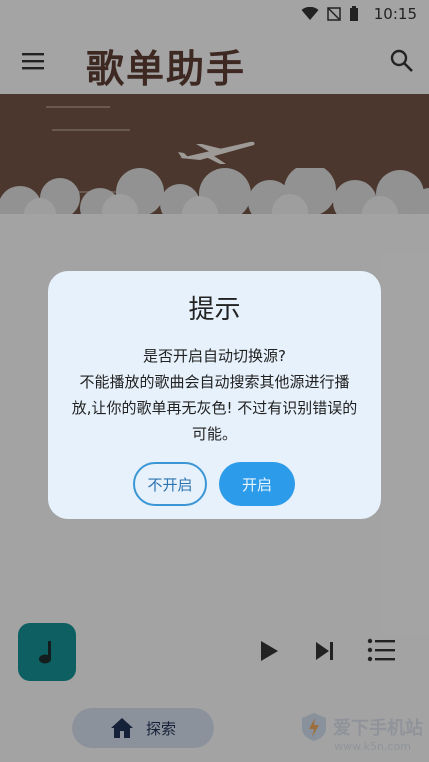  What do you see at coordinates (257, 484) in the screenshot?
I see `enable-button: 开启` at bounding box center [257, 484].